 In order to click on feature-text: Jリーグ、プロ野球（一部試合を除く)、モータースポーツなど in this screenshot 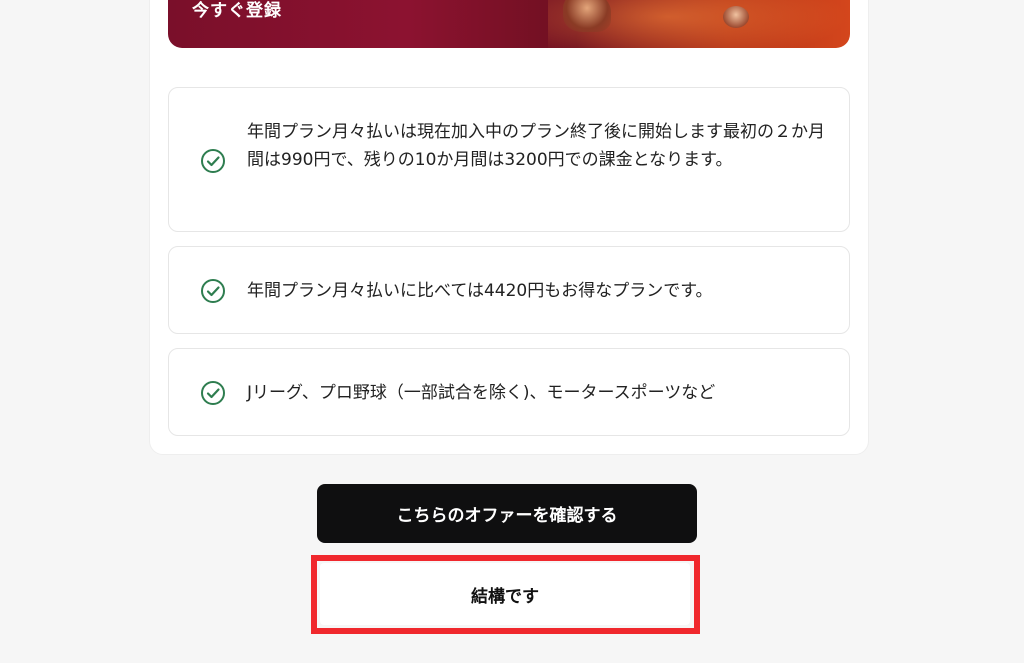, I will do `click(481, 393)`.